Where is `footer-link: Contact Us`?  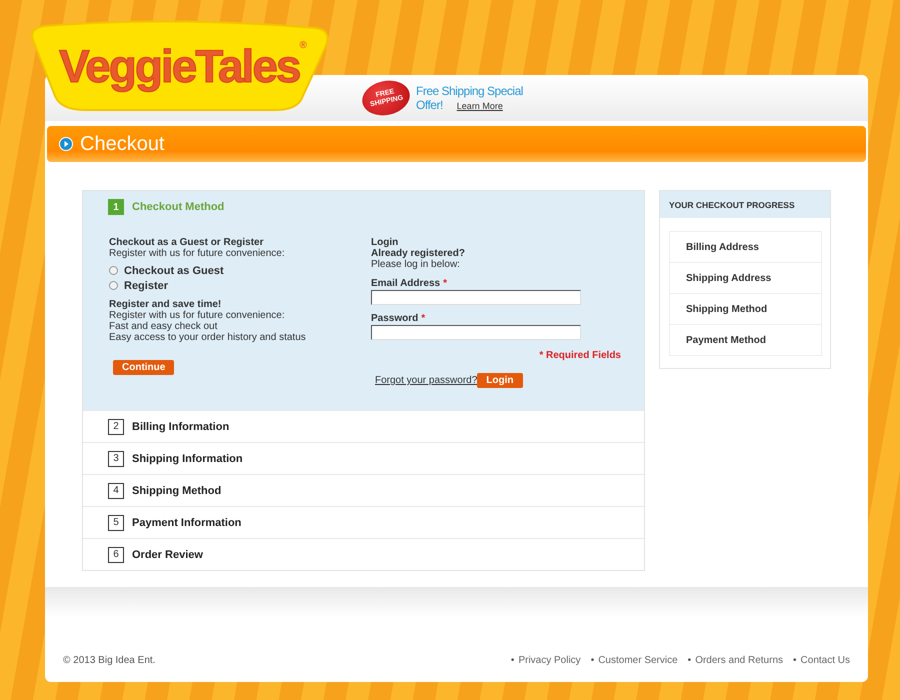
footer-link: Contact Us is located at coordinates (825, 660).